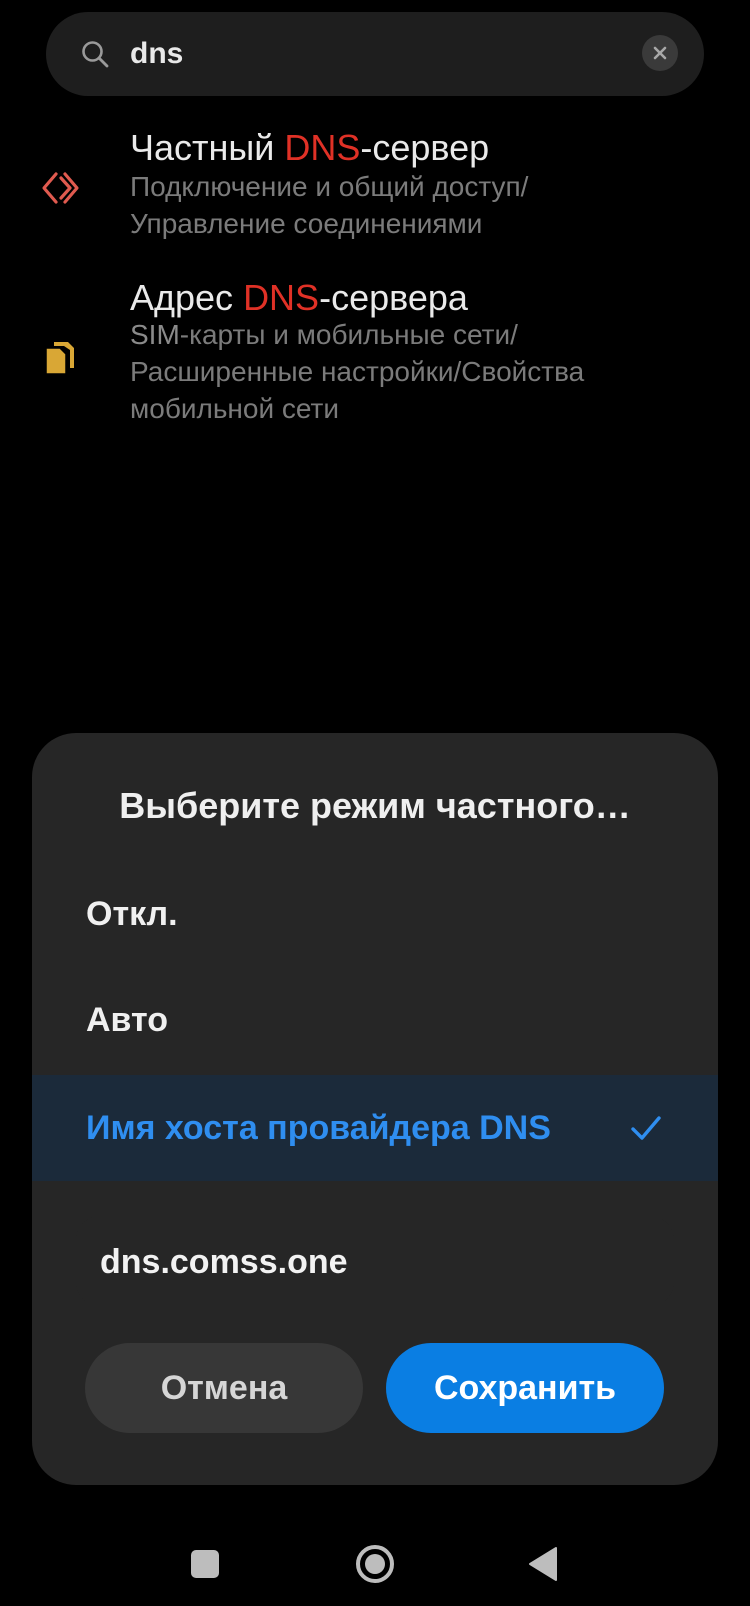 The height and width of the screenshot is (1606, 750). Describe the element at coordinates (318, 1128) in the screenshot. I see `option-label: Имя хоста провайдера DNS` at that location.